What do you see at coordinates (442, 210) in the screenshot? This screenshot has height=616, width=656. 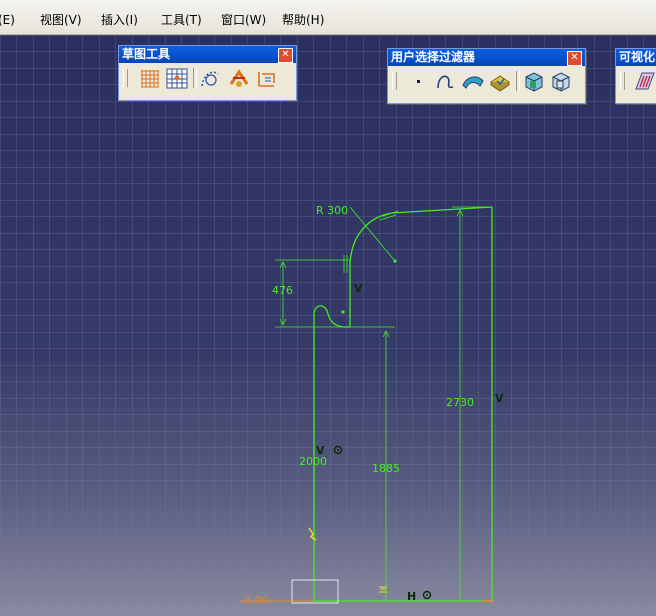 I see `profile-top-line` at bounding box center [442, 210].